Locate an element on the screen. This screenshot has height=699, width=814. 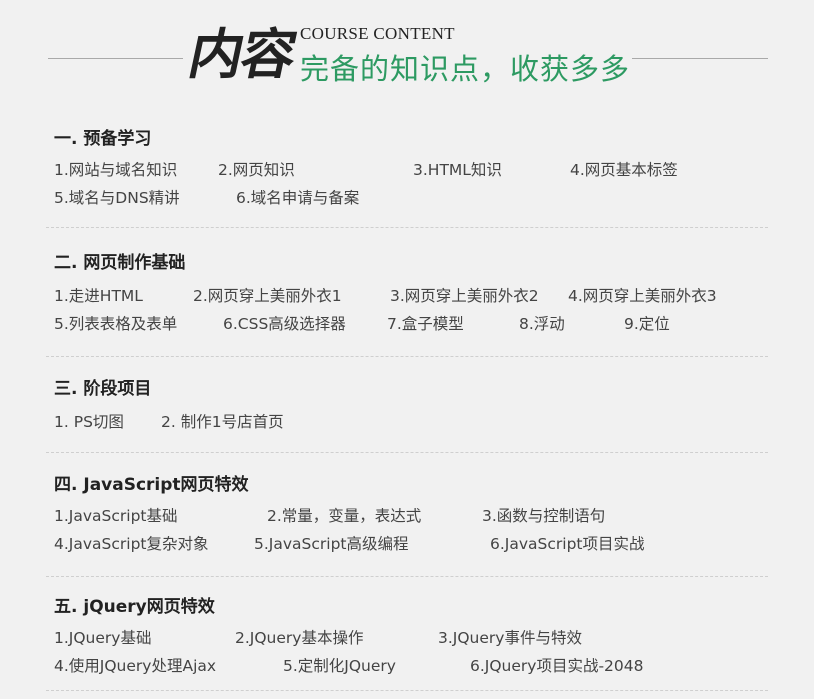
item-row: 5.域名与DNS精讲 6.域名申请与备案 is located at coordinates (414, 198).